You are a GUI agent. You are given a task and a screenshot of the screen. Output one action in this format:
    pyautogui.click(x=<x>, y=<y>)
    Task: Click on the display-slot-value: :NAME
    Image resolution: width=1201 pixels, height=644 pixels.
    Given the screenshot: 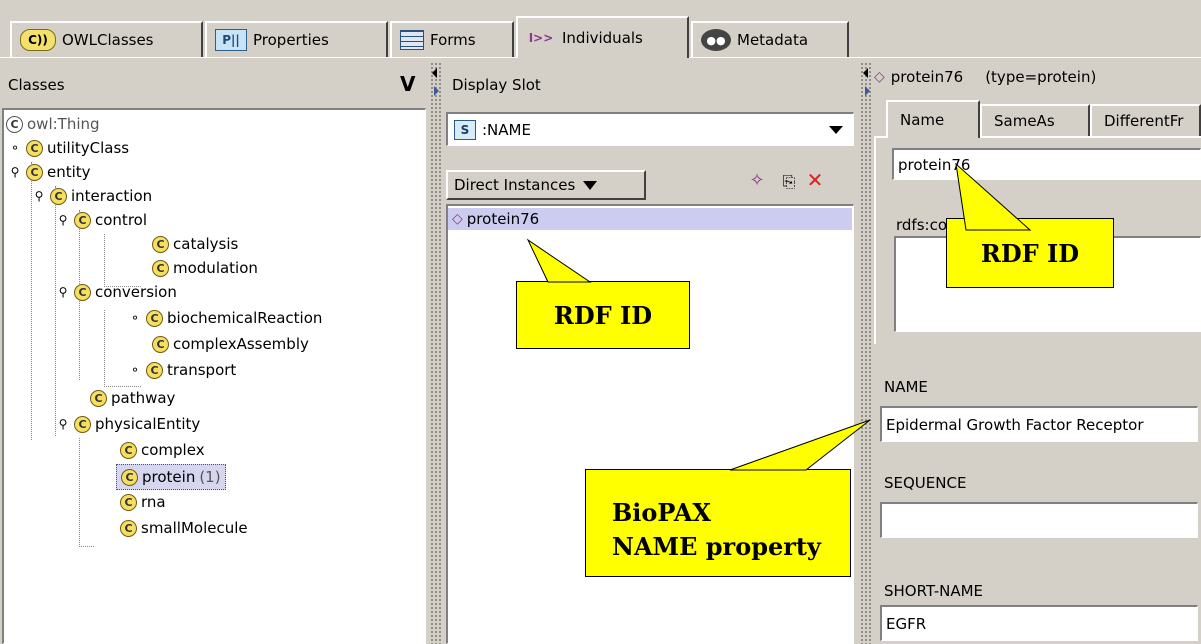 What is the action you would take?
    pyautogui.click(x=506, y=129)
    